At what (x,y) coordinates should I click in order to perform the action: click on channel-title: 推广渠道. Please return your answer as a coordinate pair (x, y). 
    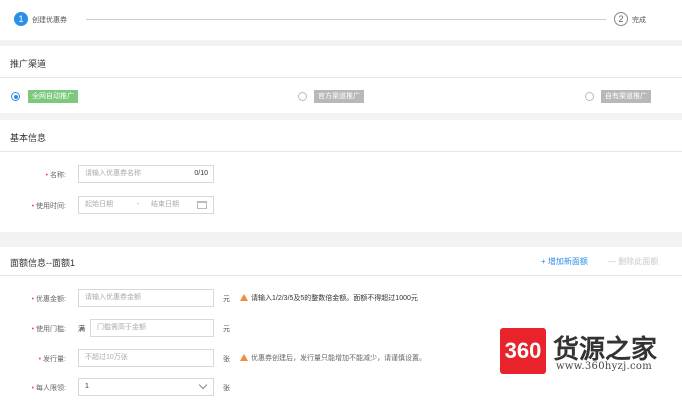
    Looking at the image, I should click on (28, 64).